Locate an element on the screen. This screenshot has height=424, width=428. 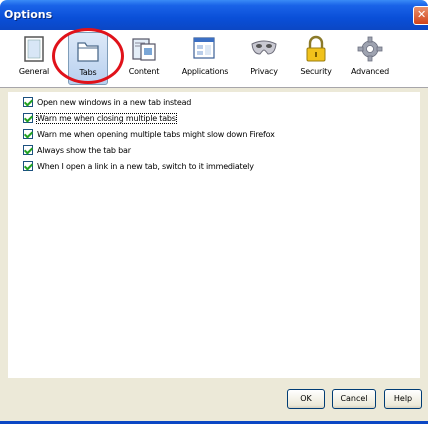
option-row-always-show-tab-bar: Always show the tab bar is located at coordinates (77, 150).